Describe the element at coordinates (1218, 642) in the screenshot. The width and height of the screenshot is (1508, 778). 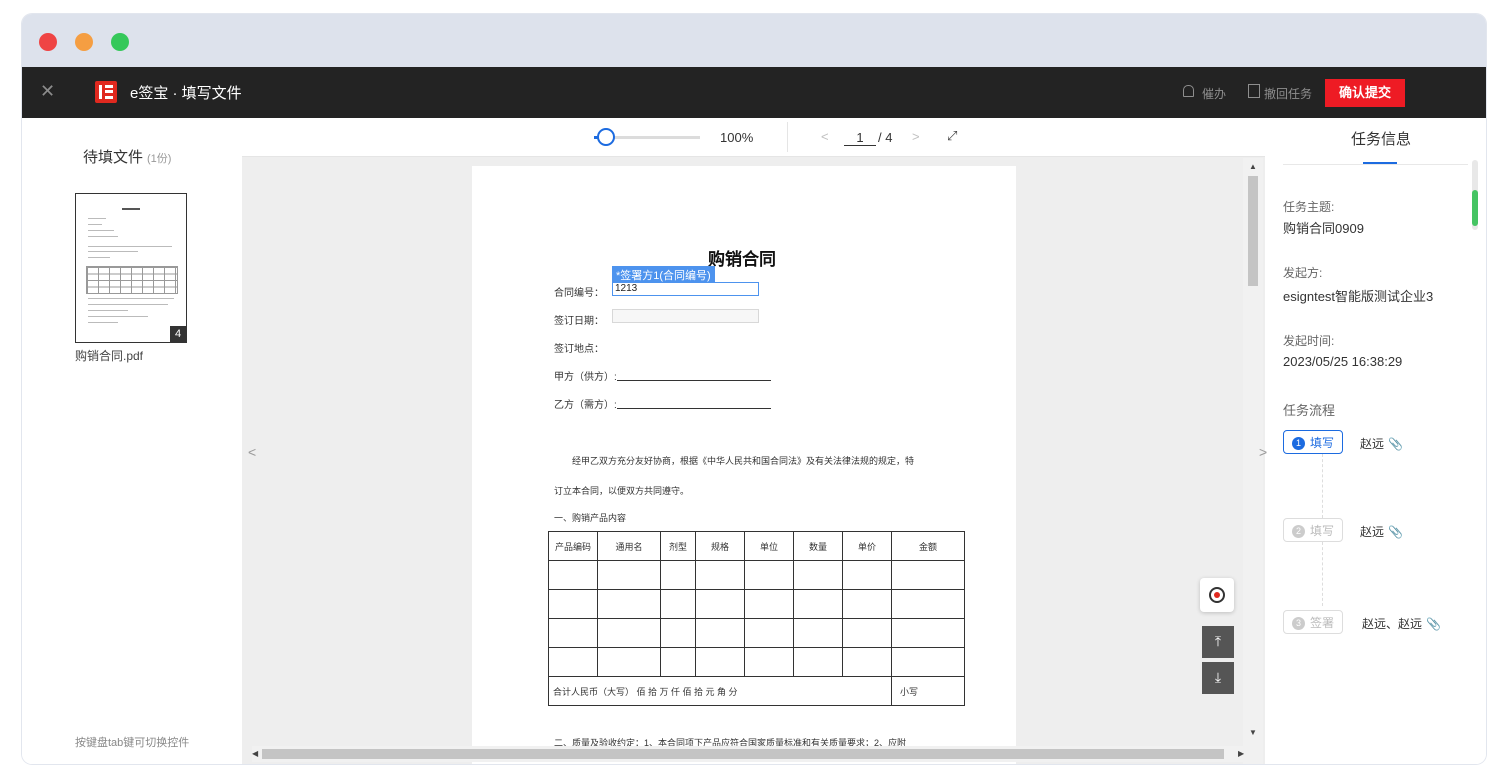
I see `to-top-icon: ⤒` at that location.